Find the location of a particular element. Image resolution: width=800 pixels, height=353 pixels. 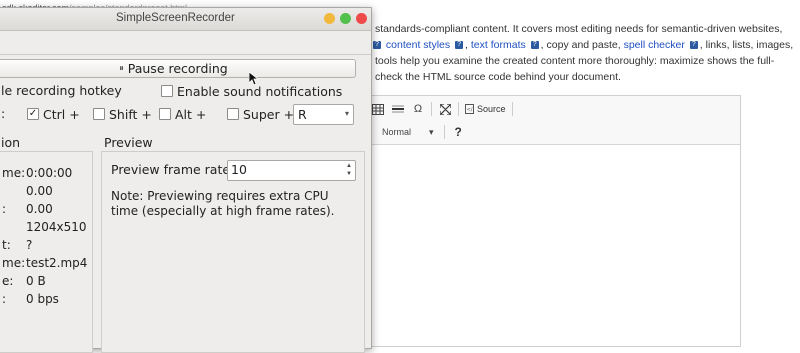

ctrl-checkbox: ✓ Ctrl + is located at coordinates (53, 114).